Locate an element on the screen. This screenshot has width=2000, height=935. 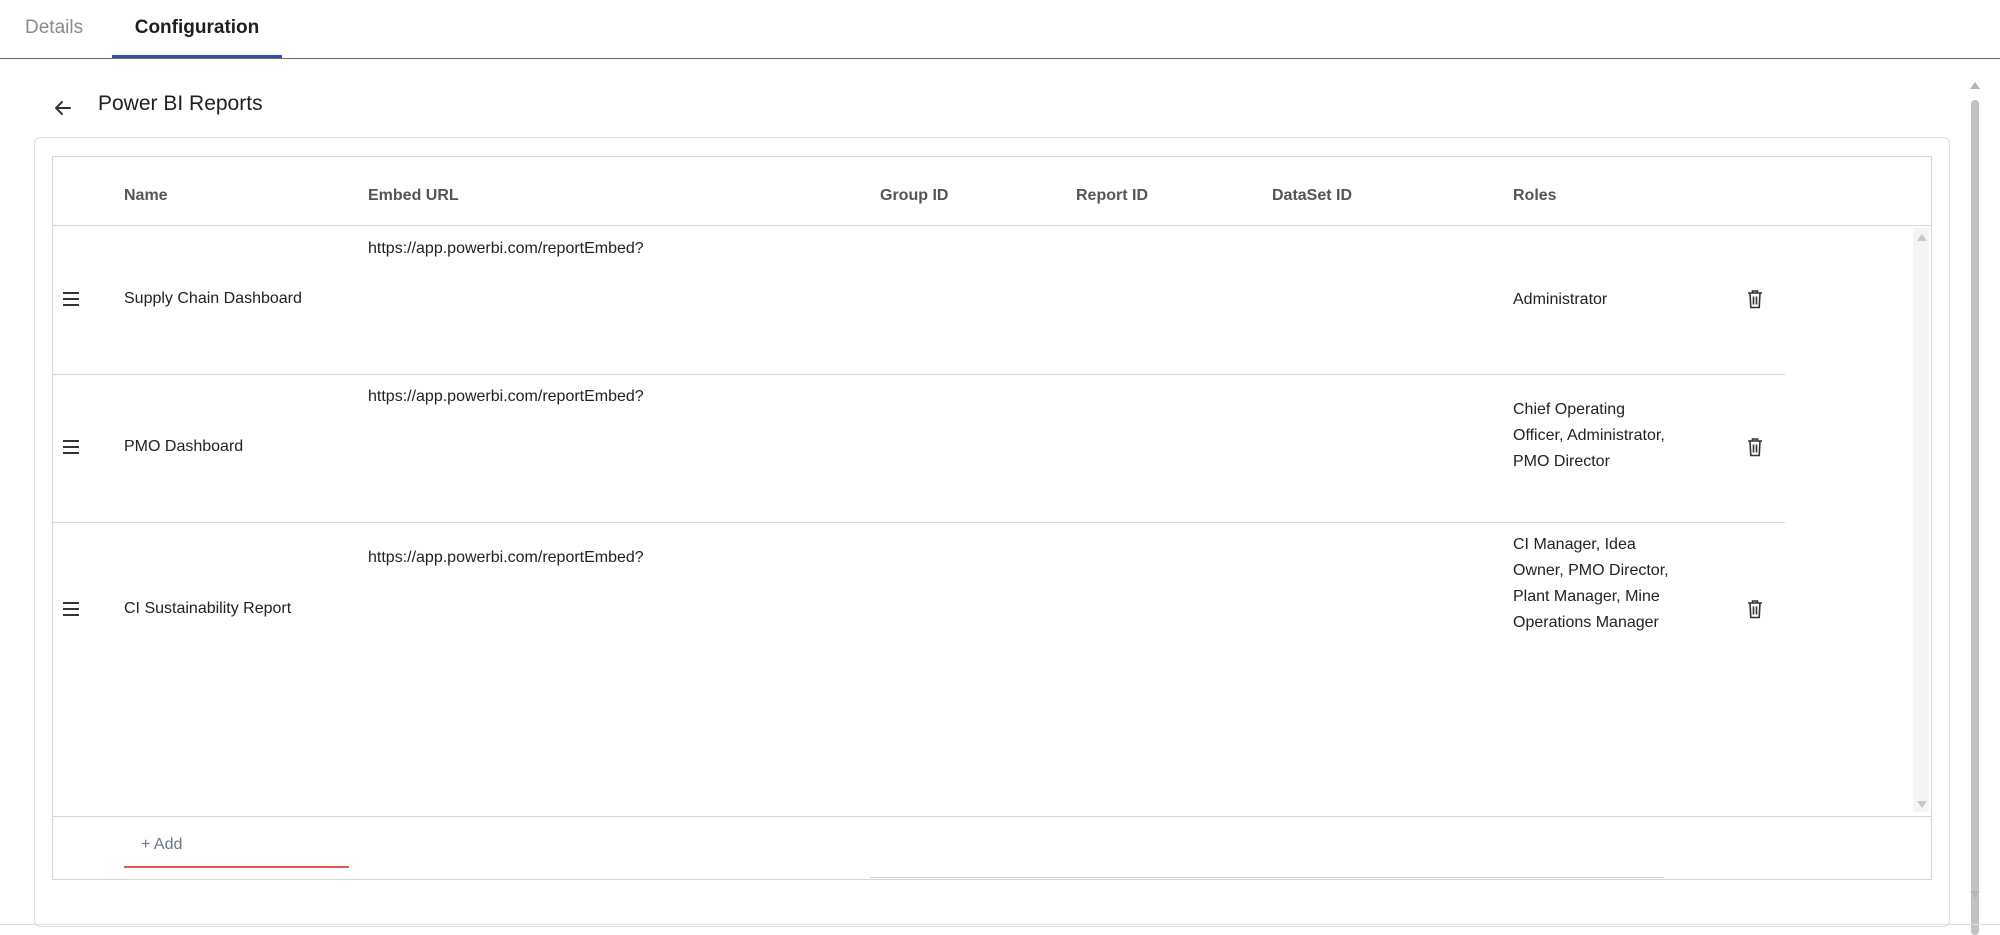
horizontal-scrollbar is located at coordinates (1267, 877).